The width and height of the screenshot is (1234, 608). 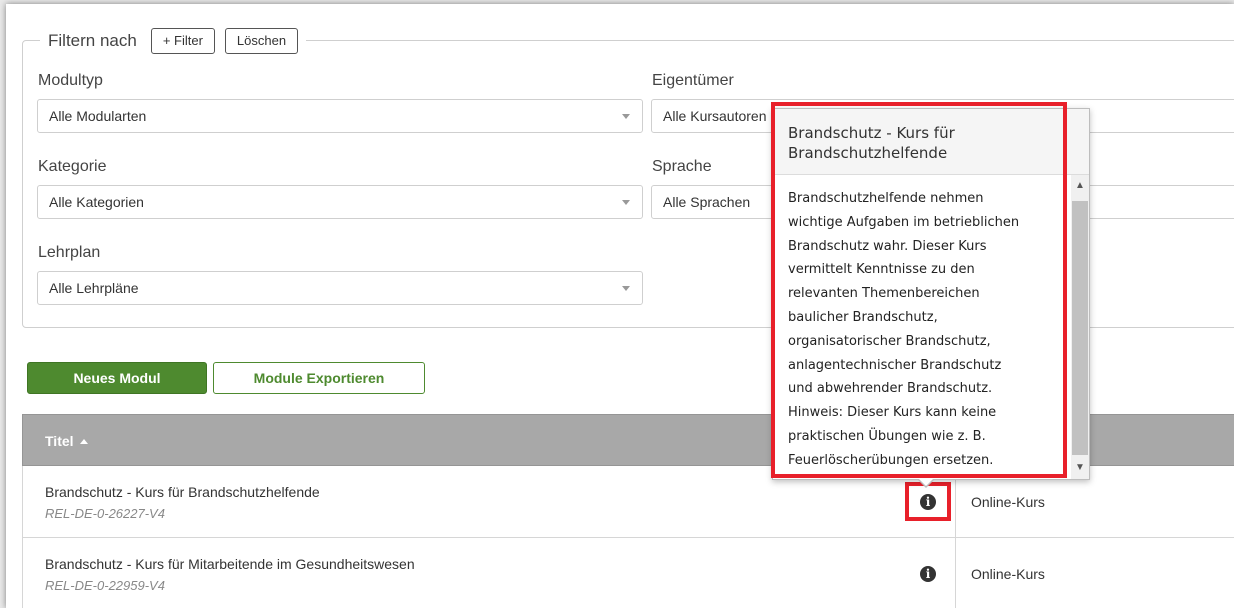 What do you see at coordinates (926, 482) in the screenshot?
I see `popover-arrow-inner` at bounding box center [926, 482].